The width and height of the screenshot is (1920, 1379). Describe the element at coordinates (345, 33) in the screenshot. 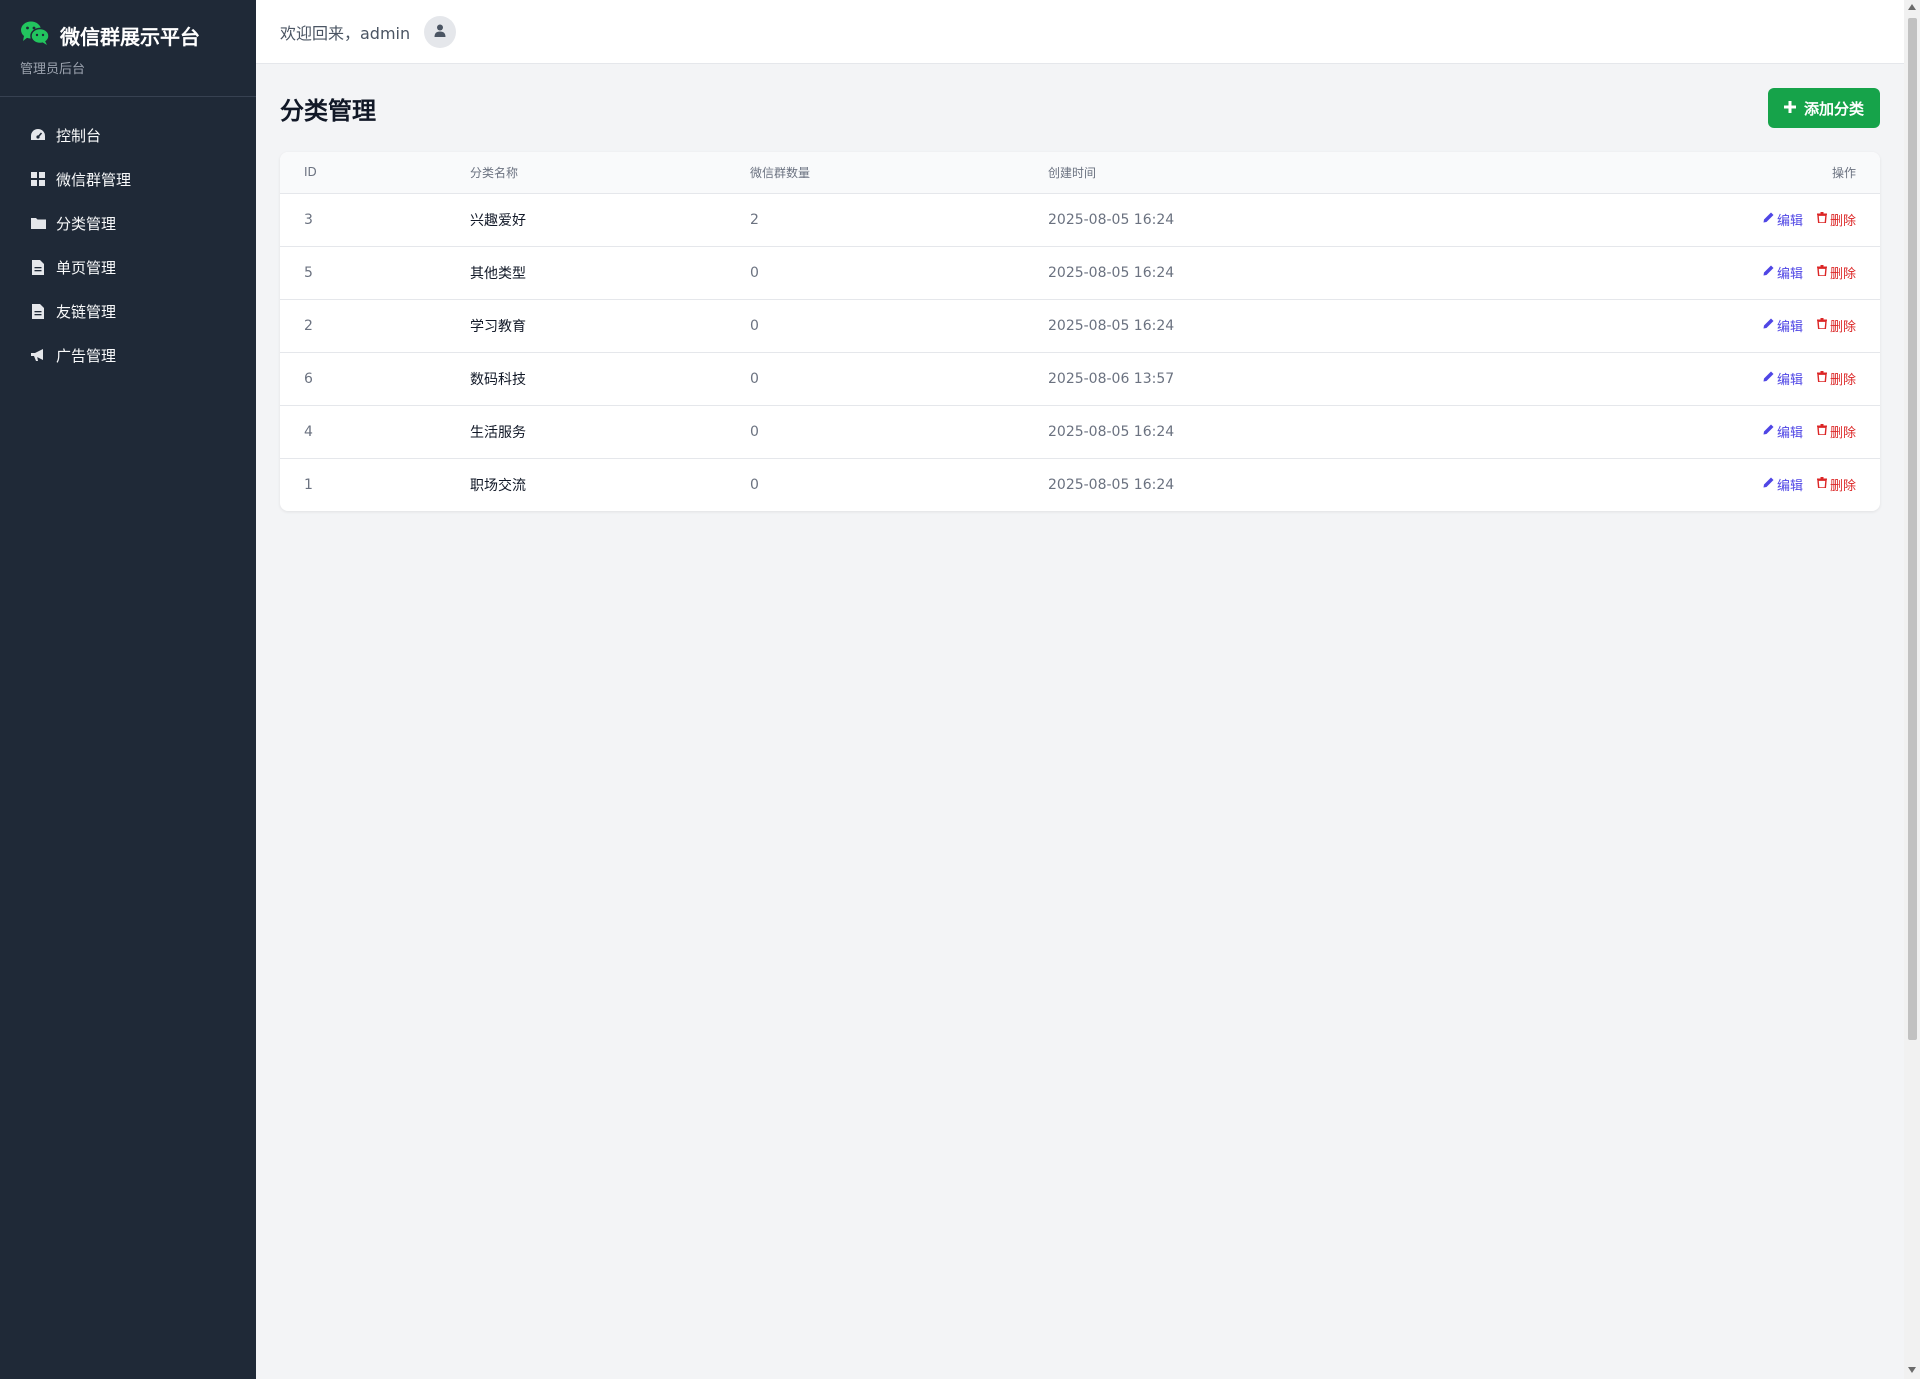

I see `welcome-text: 欢迎回来，admin` at that location.